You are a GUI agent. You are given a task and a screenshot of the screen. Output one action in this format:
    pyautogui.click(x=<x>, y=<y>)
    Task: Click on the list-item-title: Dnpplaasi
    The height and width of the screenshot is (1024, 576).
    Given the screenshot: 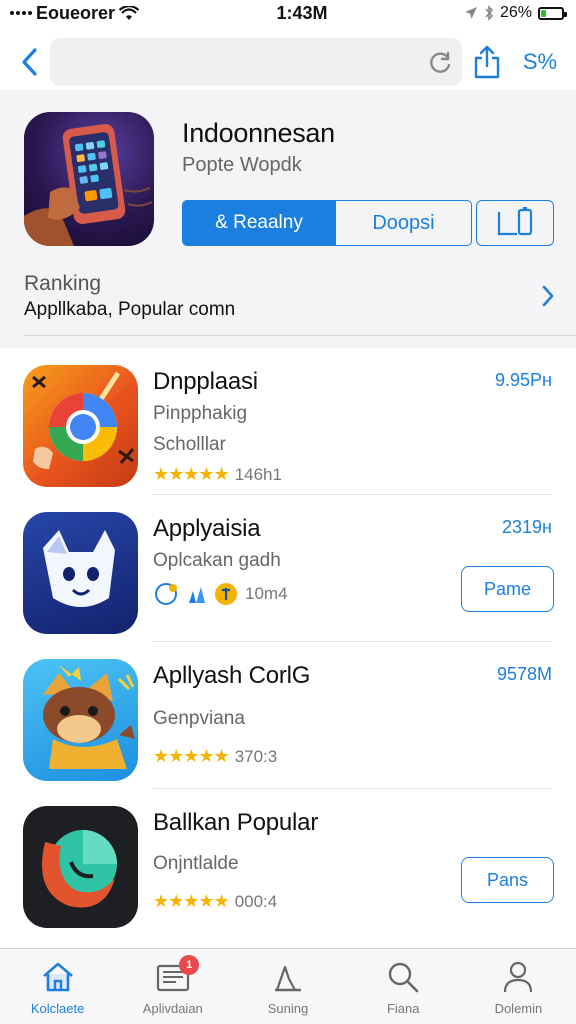 What is the action you would take?
    pyautogui.click(x=205, y=381)
    